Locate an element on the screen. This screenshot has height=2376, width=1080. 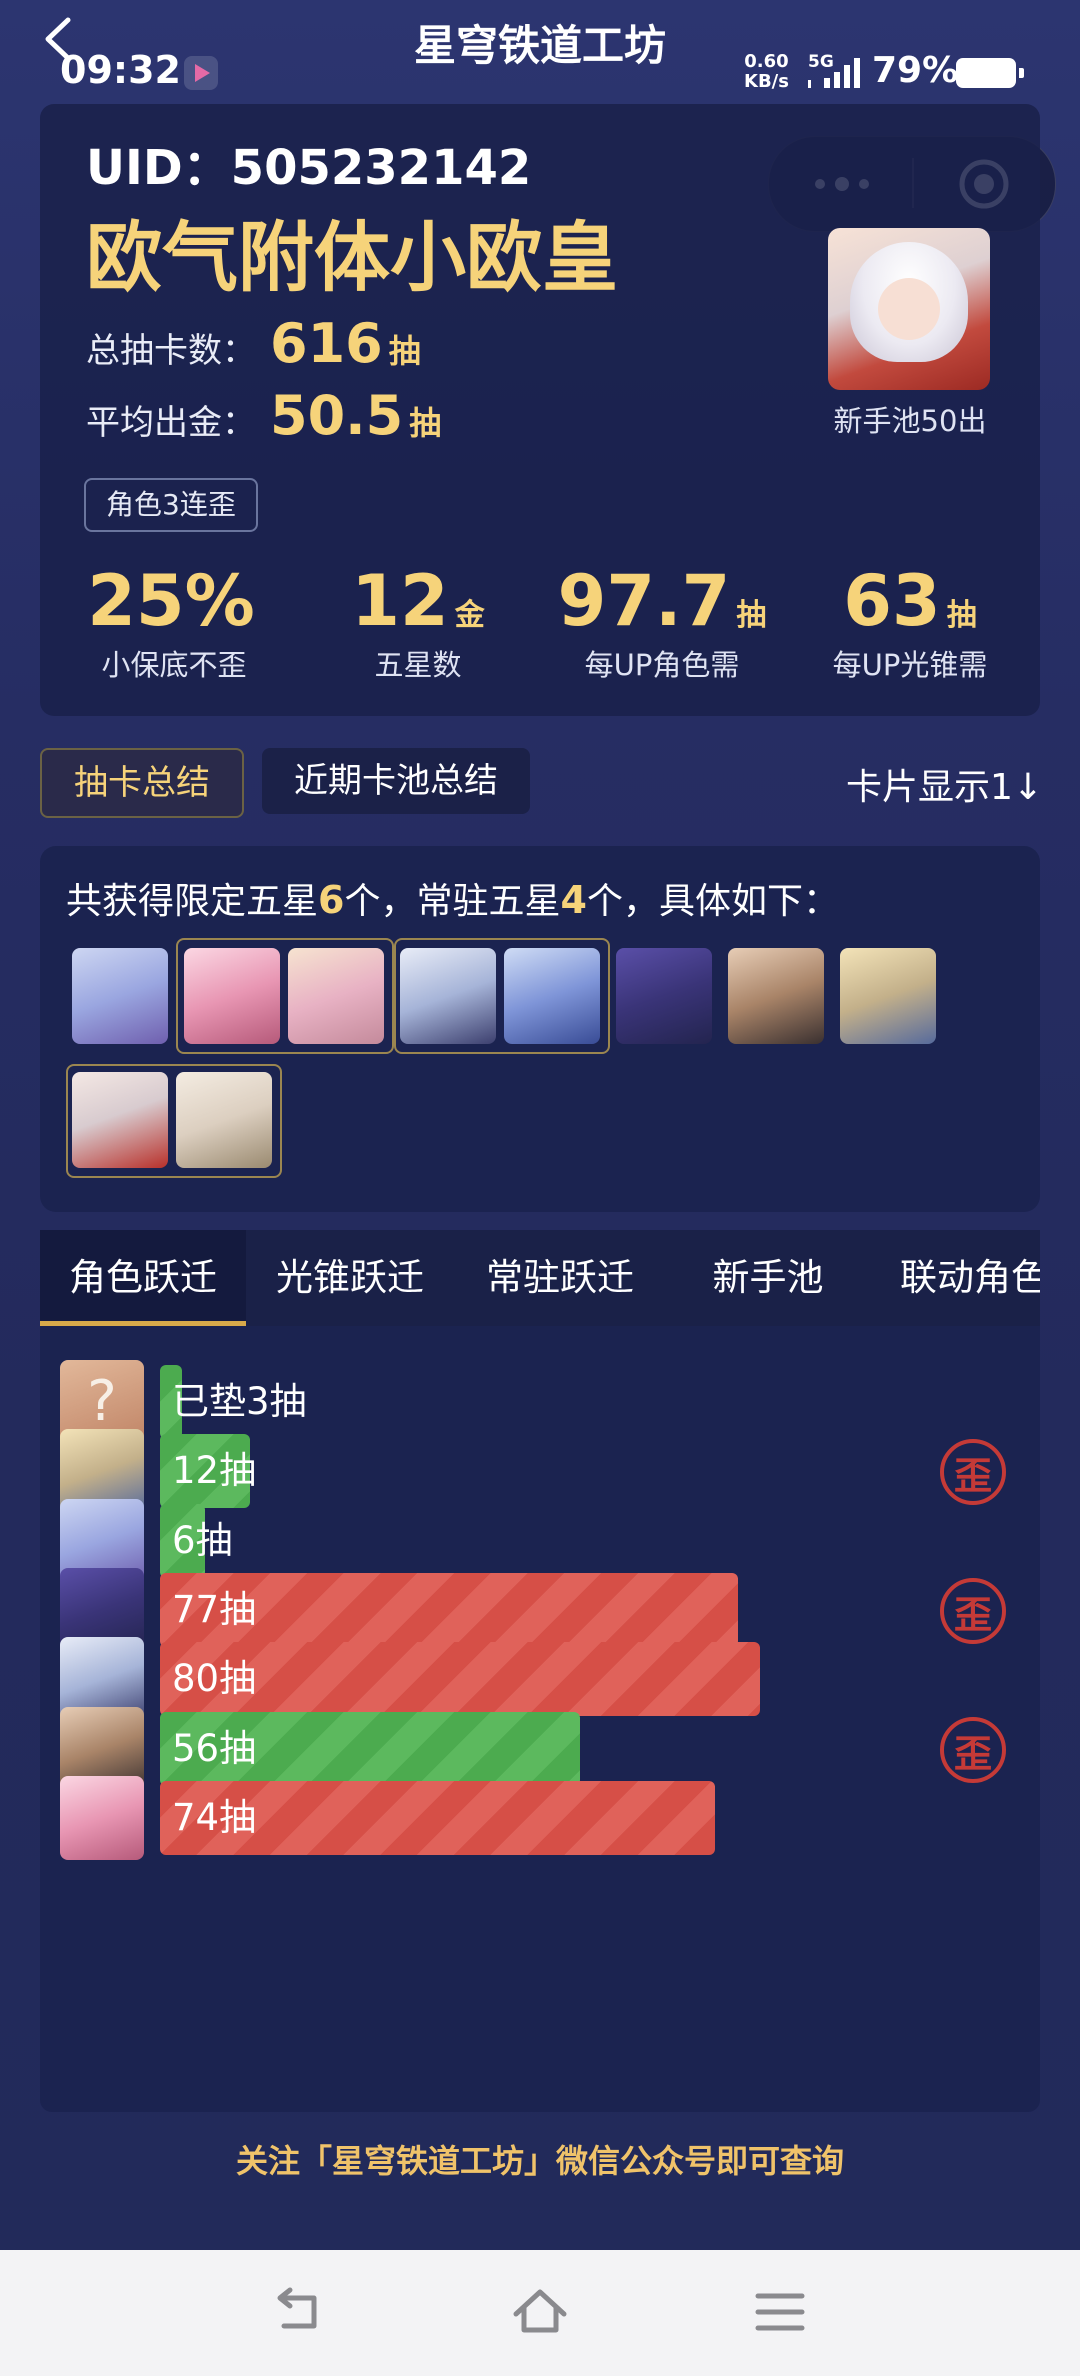
back-nav-icon is located at coordinates (300, 2312).